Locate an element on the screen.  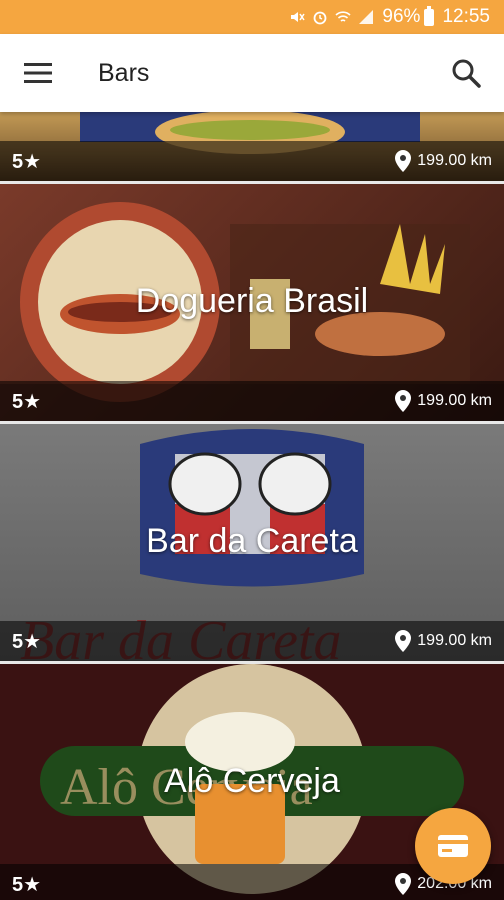
menu-icon is located at coordinates (38, 73).